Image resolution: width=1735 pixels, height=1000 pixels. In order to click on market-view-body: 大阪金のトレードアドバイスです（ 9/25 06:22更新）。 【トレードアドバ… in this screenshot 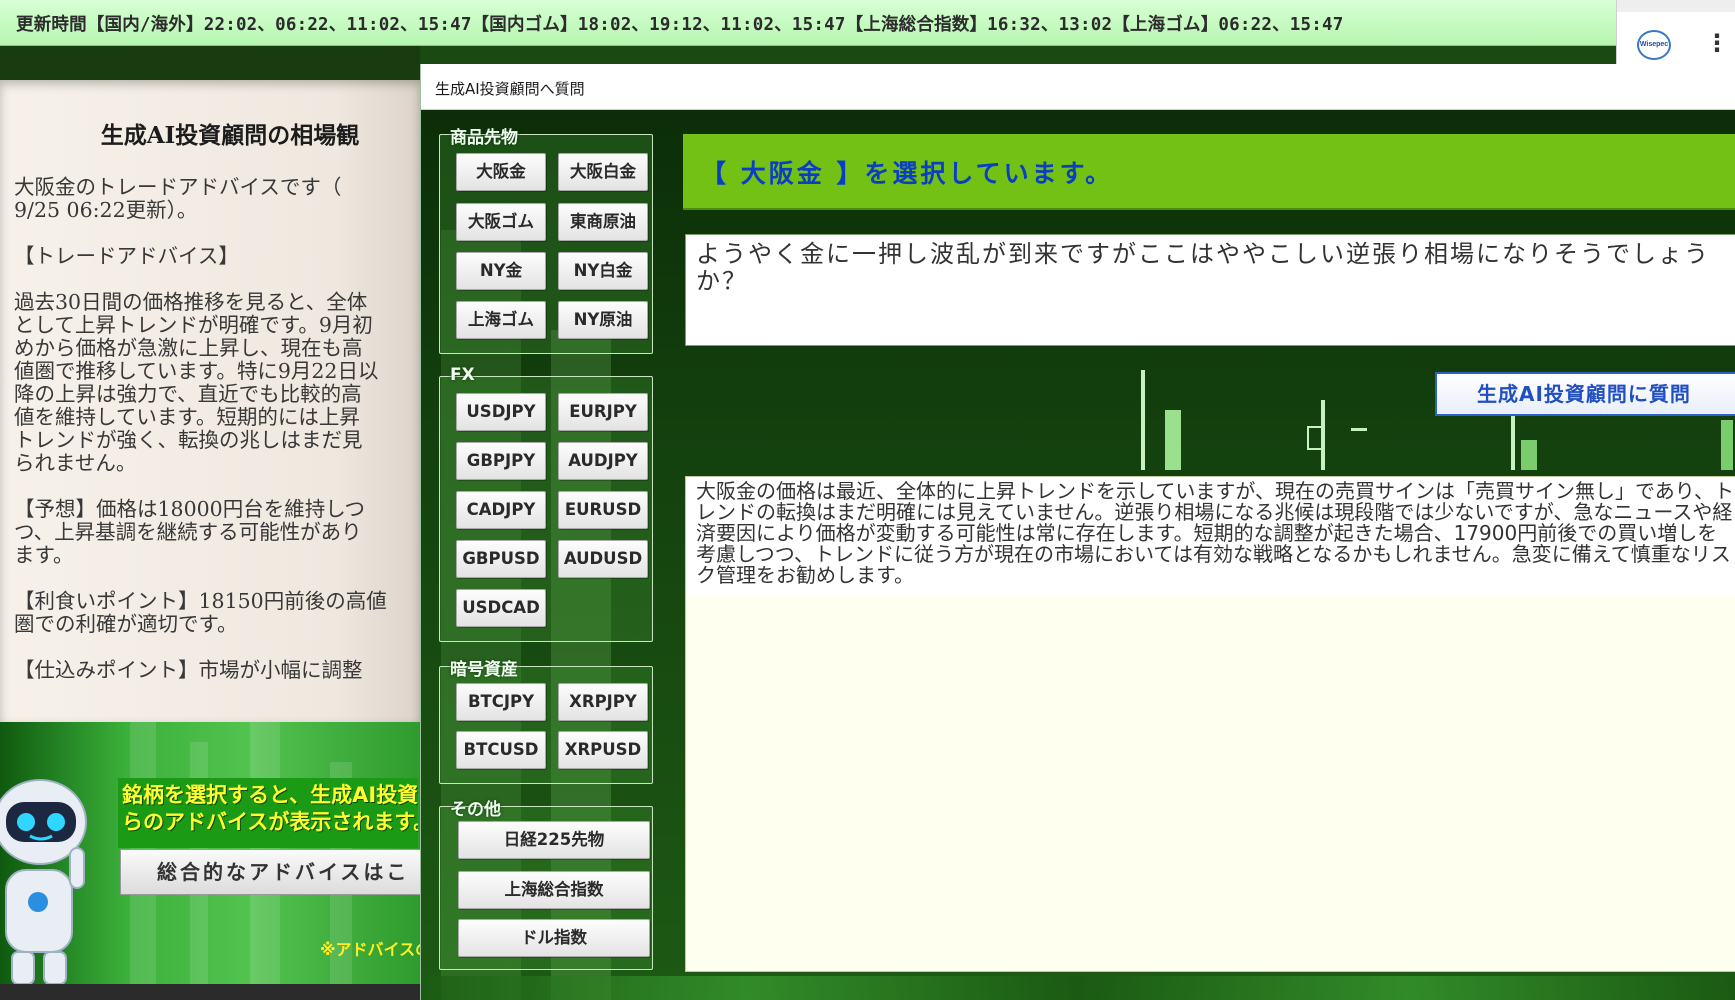, I will do `click(200, 428)`.